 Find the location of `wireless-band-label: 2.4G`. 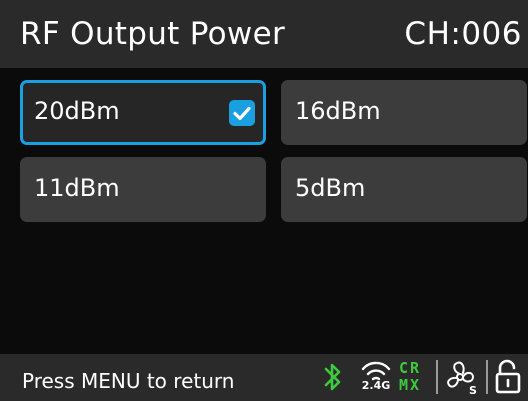

wireless-band-label: 2.4G is located at coordinates (376, 385).